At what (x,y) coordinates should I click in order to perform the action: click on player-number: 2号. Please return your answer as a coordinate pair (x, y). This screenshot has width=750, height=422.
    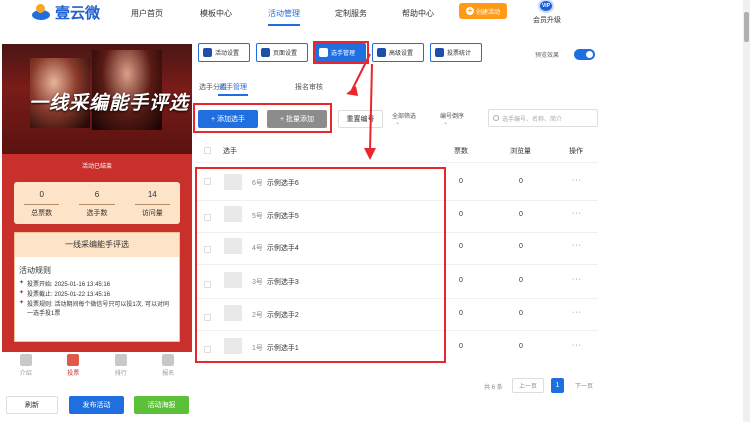
    Looking at the image, I should click on (257, 315).